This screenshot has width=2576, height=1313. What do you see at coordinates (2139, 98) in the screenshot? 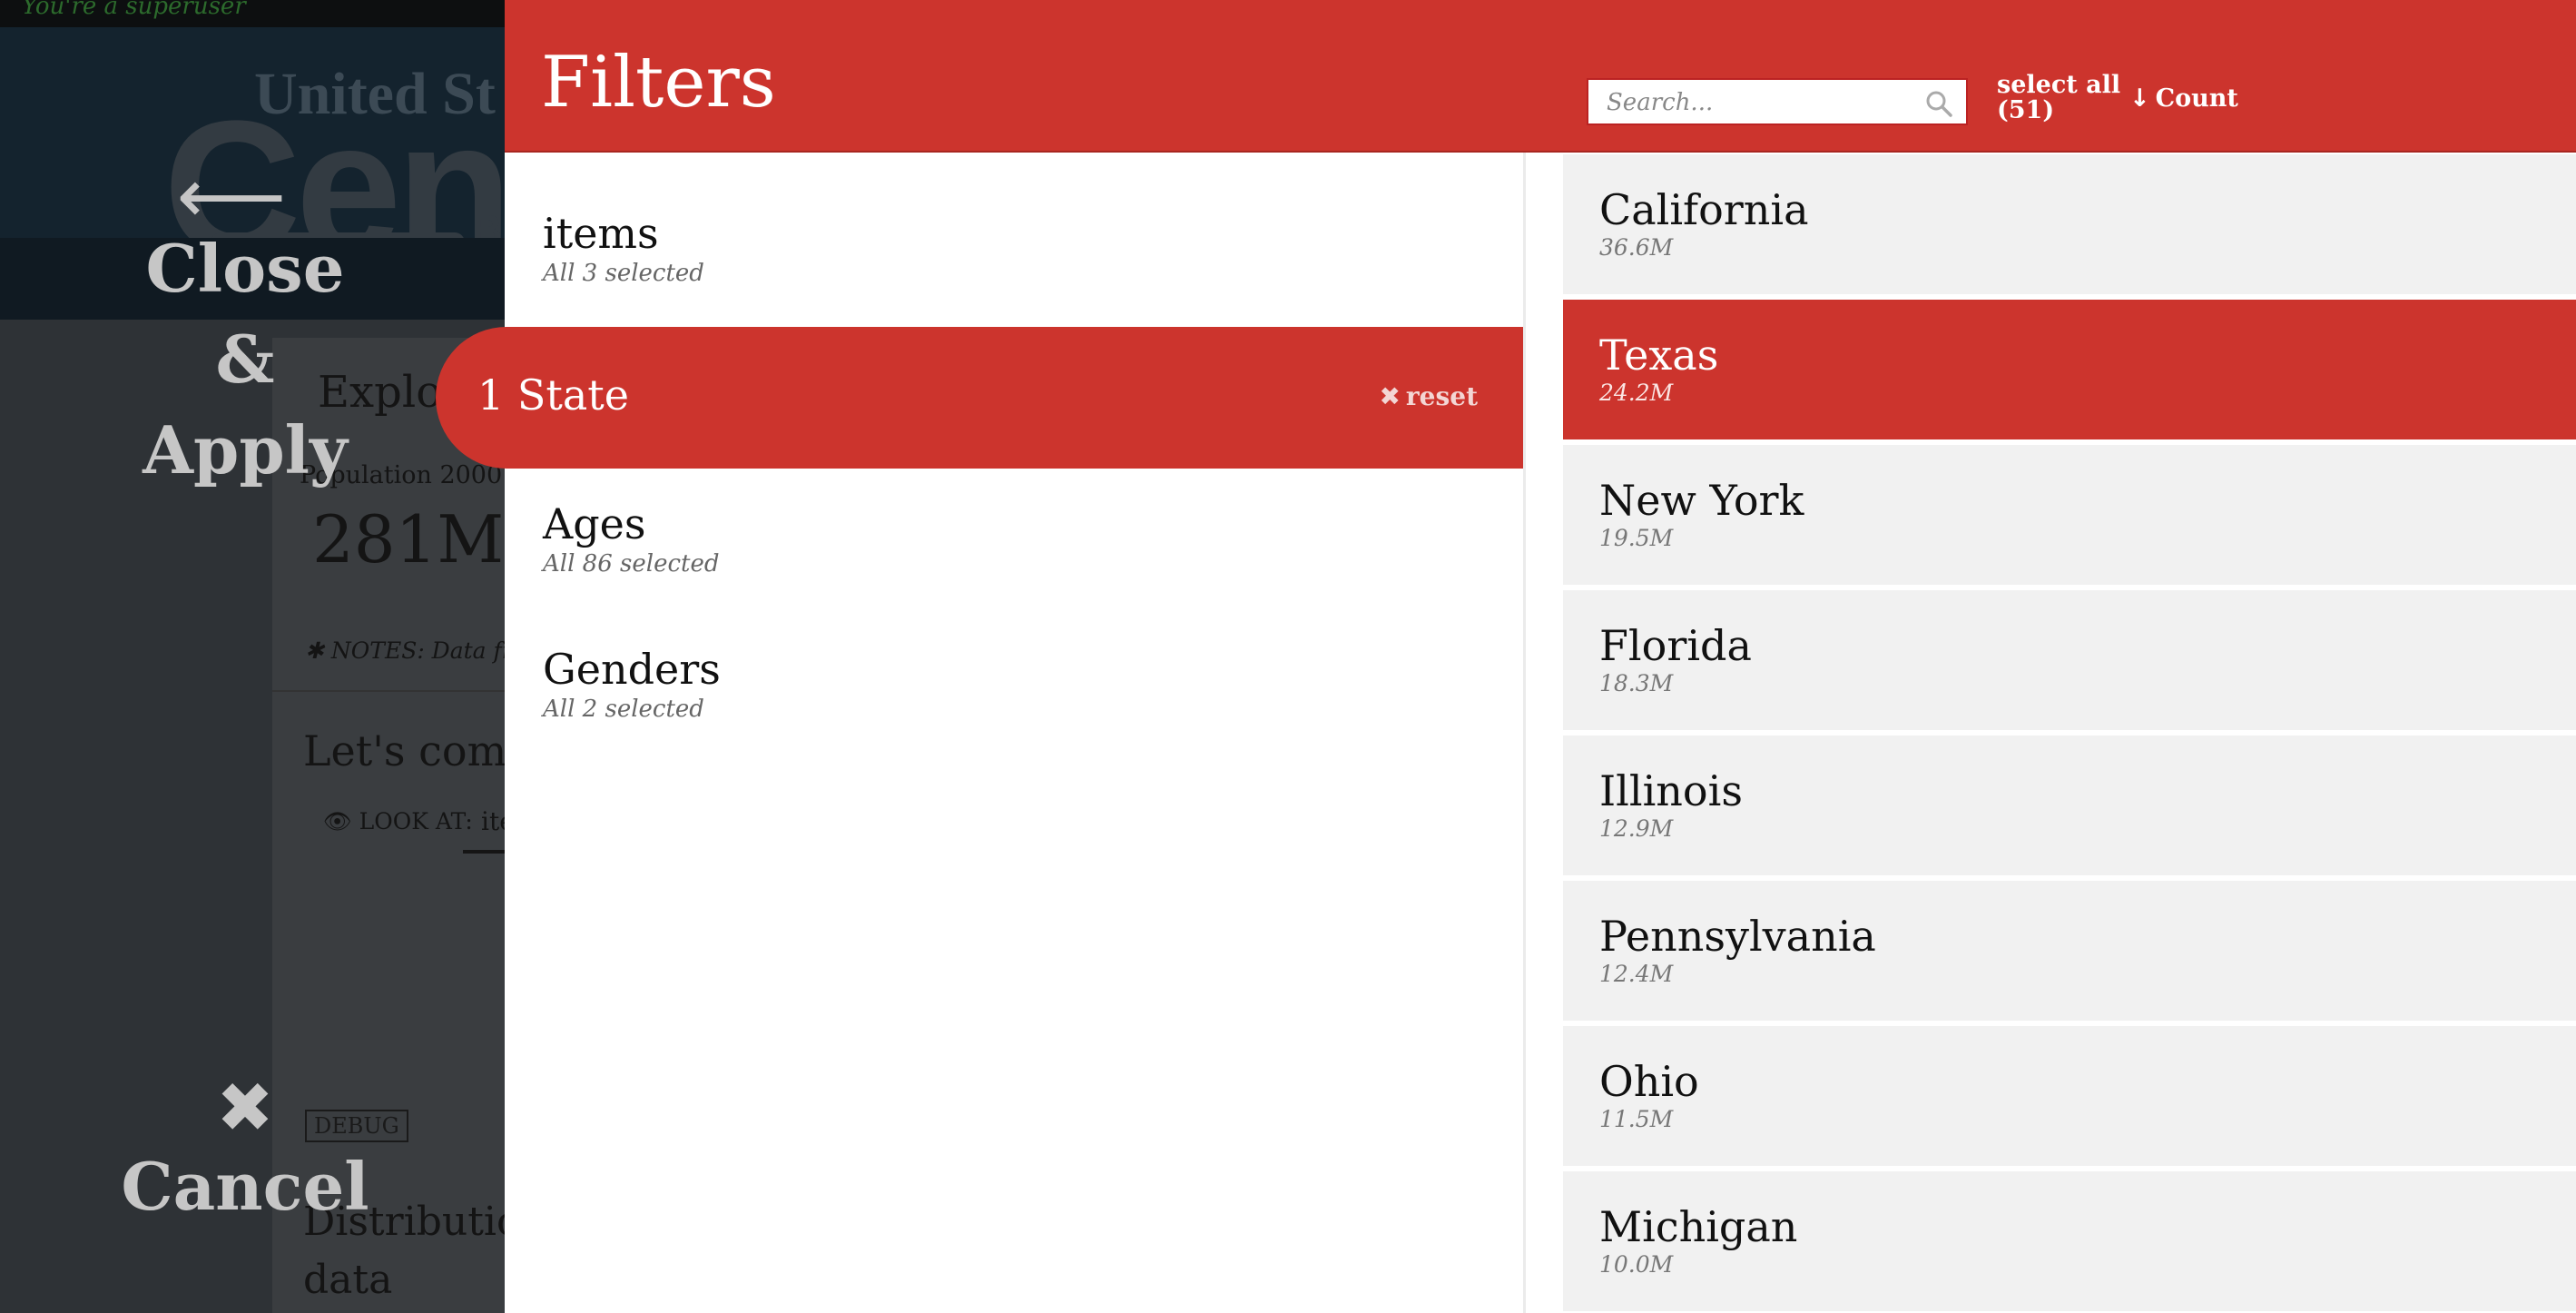
I see `arrow-down-icon: ↓` at bounding box center [2139, 98].